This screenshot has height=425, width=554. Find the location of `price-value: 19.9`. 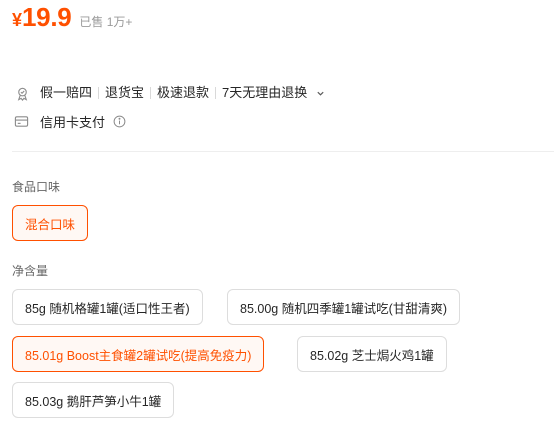

price-value: 19.9 is located at coordinates (47, 17).